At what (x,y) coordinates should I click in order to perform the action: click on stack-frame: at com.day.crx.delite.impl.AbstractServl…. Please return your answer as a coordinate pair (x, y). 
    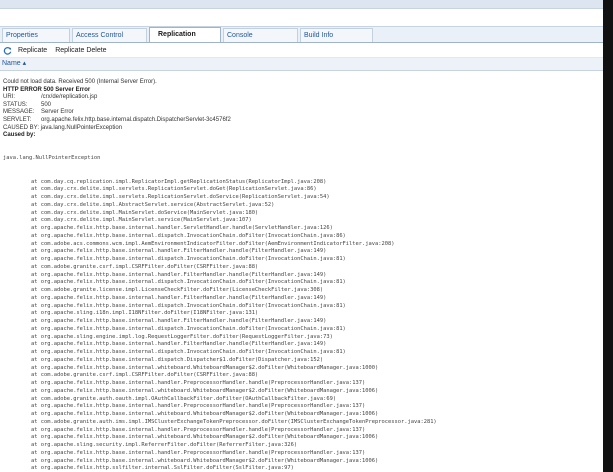
    Looking at the image, I should click on (153, 204).